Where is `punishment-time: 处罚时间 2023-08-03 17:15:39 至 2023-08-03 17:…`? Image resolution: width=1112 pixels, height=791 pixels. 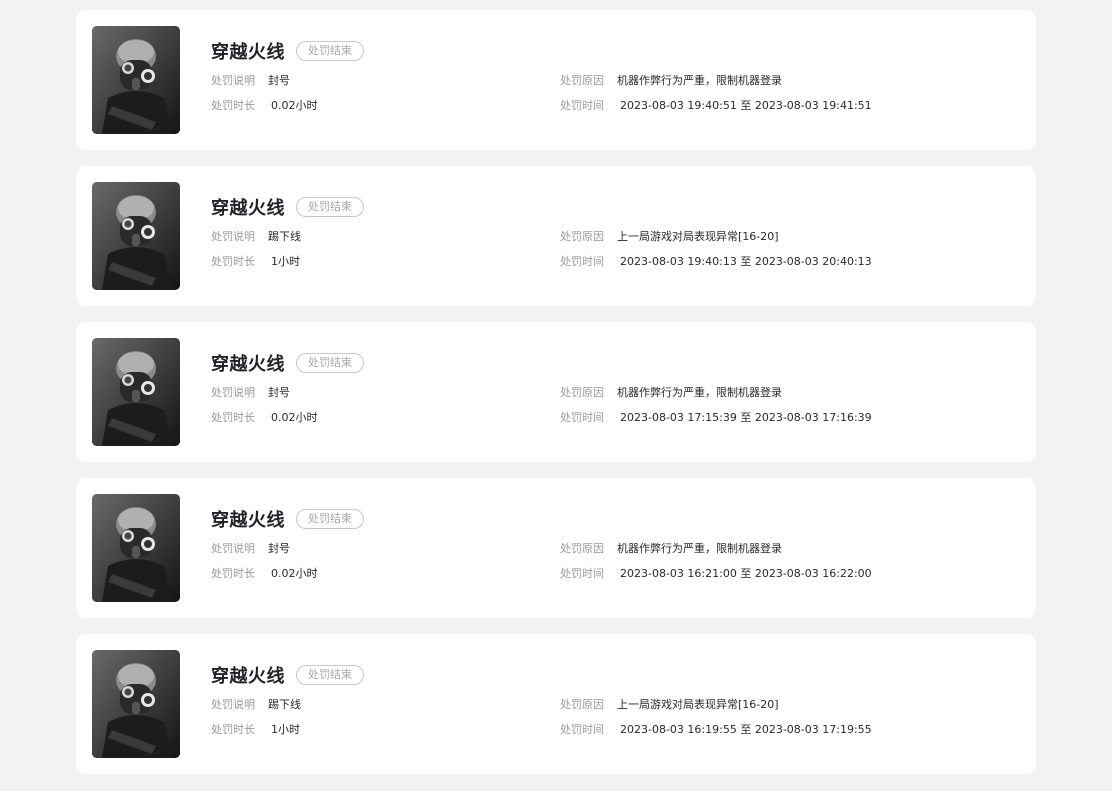
punishment-time: 处罚时间 2023-08-03 17:15:39 至 2023-08-03 17:… is located at coordinates (716, 418).